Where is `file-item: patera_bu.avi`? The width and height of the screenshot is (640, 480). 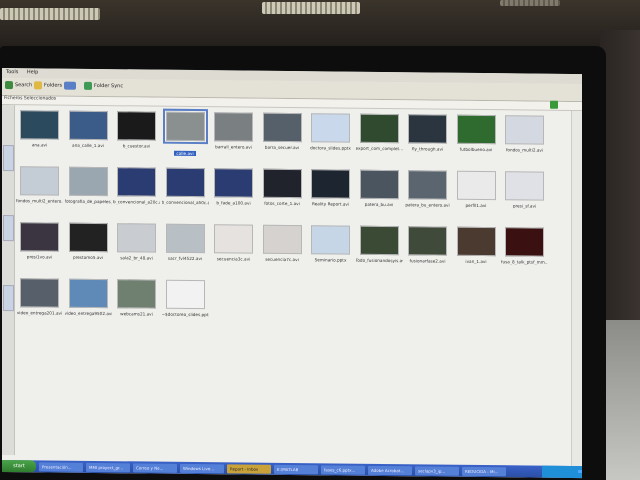
file-item: patera_bu.avi is located at coordinates (379, 188).